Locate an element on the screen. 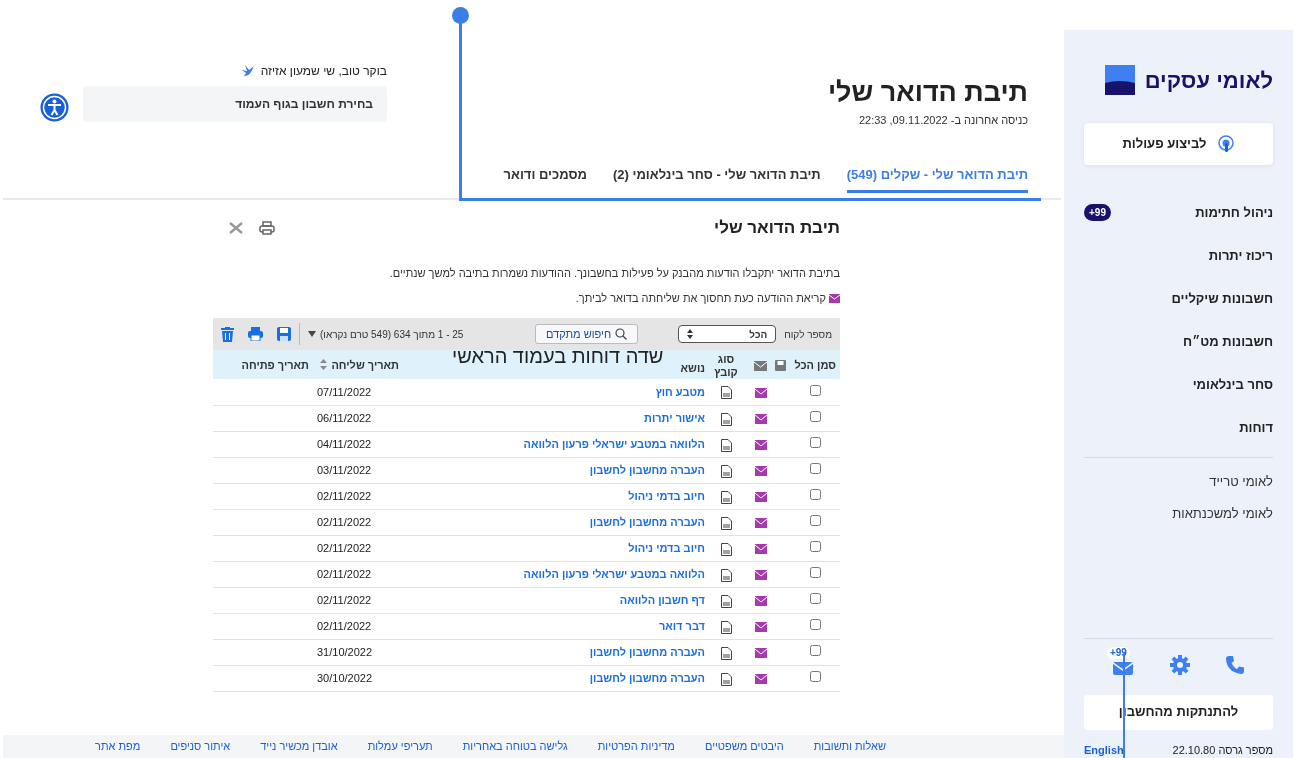 Image resolution: width=1302 pixels, height=758 pixels. nav-label: חשבונות שיקליים is located at coordinates (1222, 298).